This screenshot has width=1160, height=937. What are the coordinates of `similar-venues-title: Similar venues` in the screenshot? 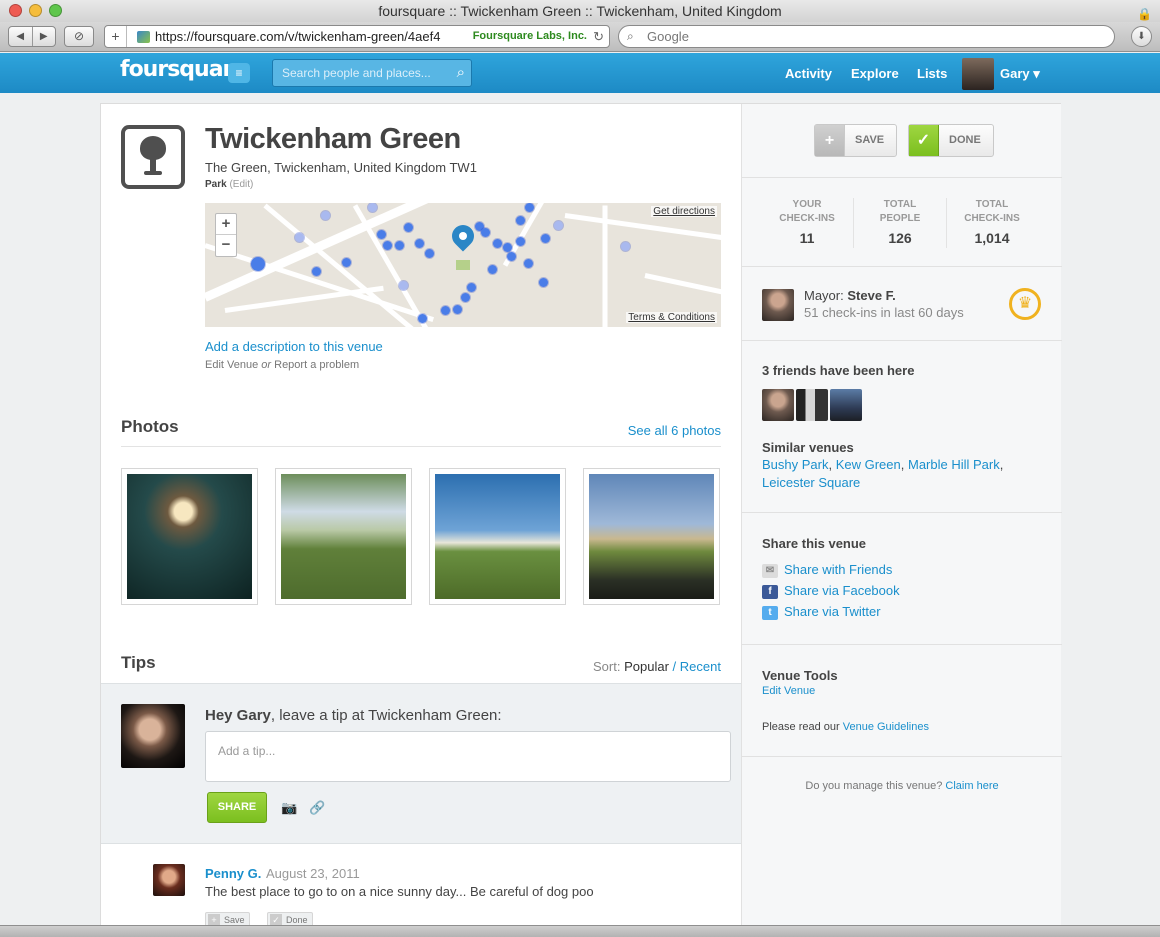 It's located at (808, 447).